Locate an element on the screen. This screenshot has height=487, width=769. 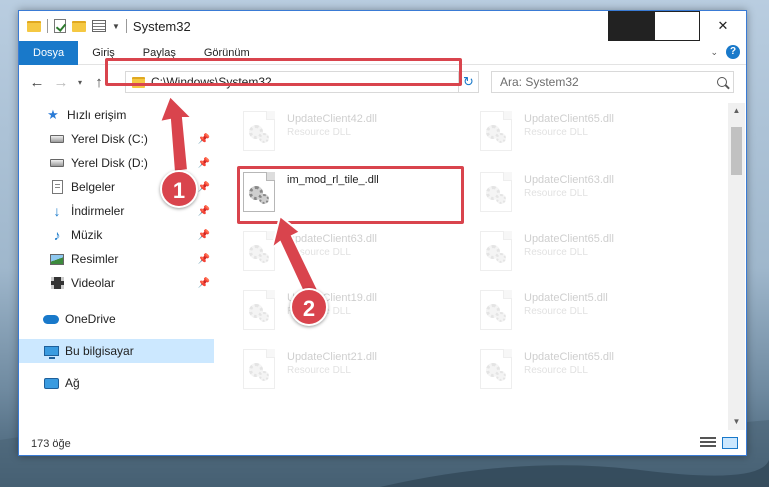
search-placeholder: Ara: System32 is located at coordinates (539, 82).